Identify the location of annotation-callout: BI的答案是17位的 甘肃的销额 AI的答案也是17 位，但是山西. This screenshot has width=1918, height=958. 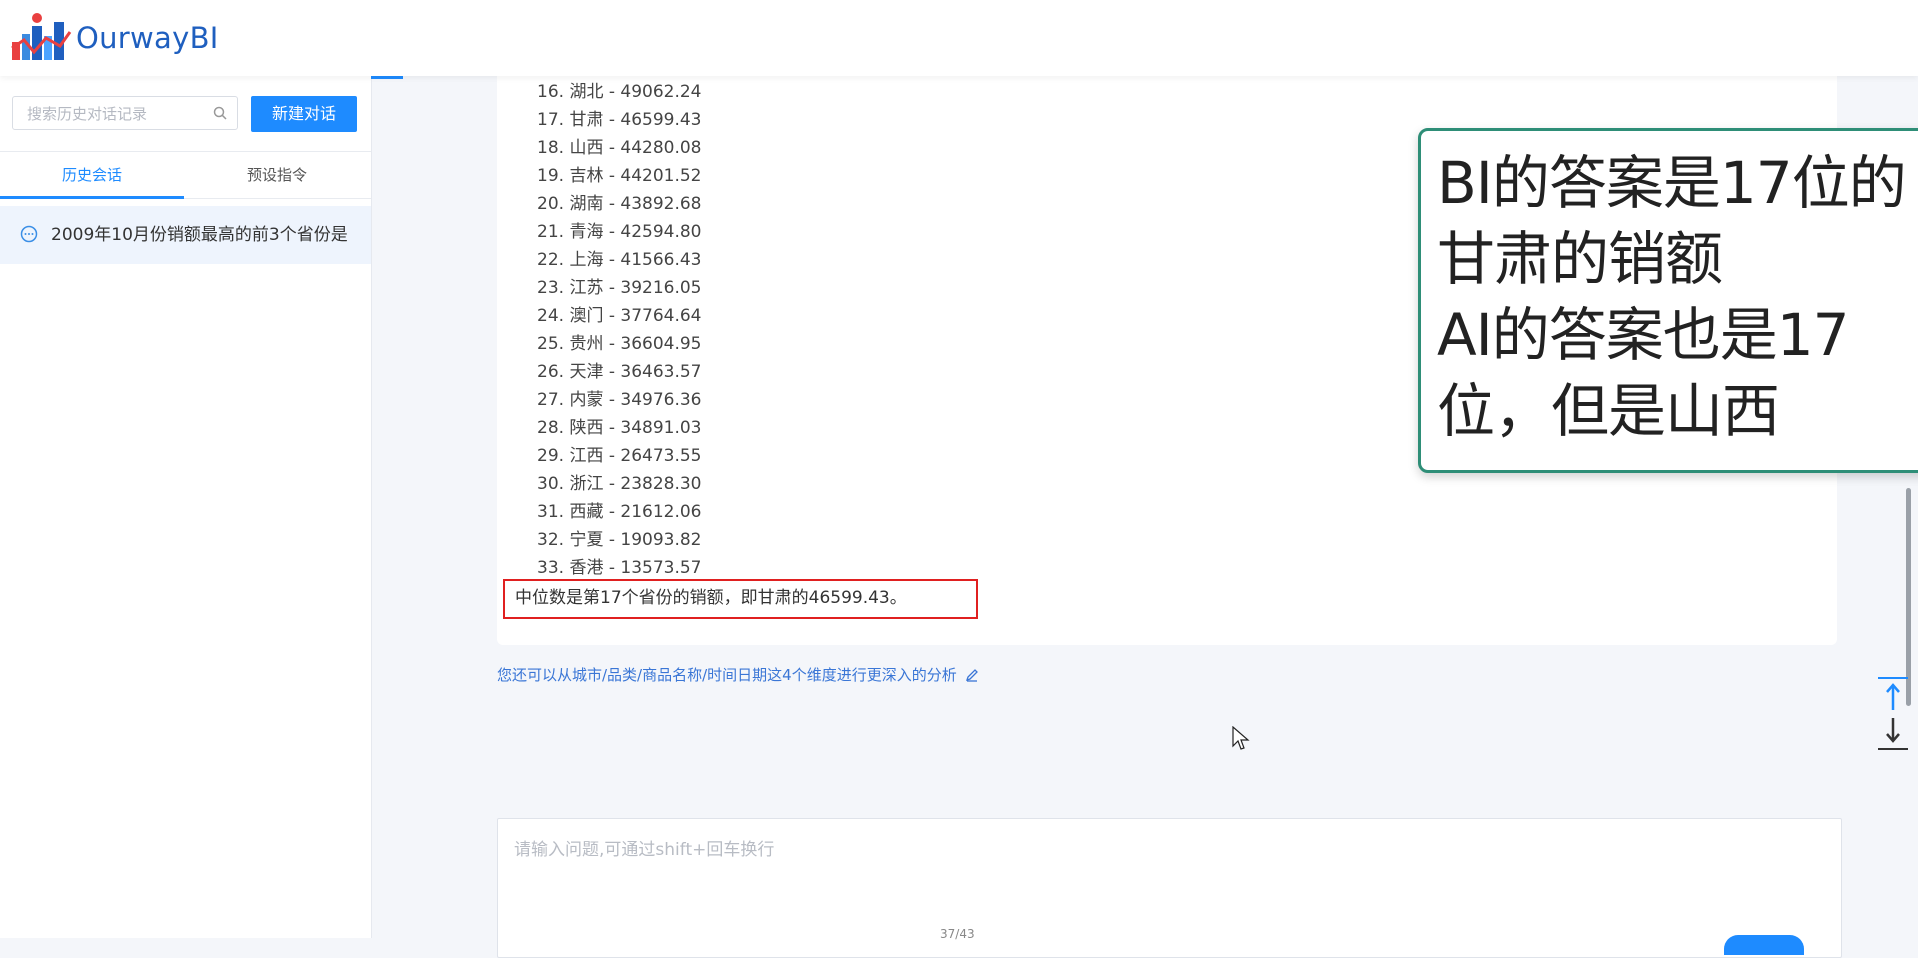
(1668, 300).